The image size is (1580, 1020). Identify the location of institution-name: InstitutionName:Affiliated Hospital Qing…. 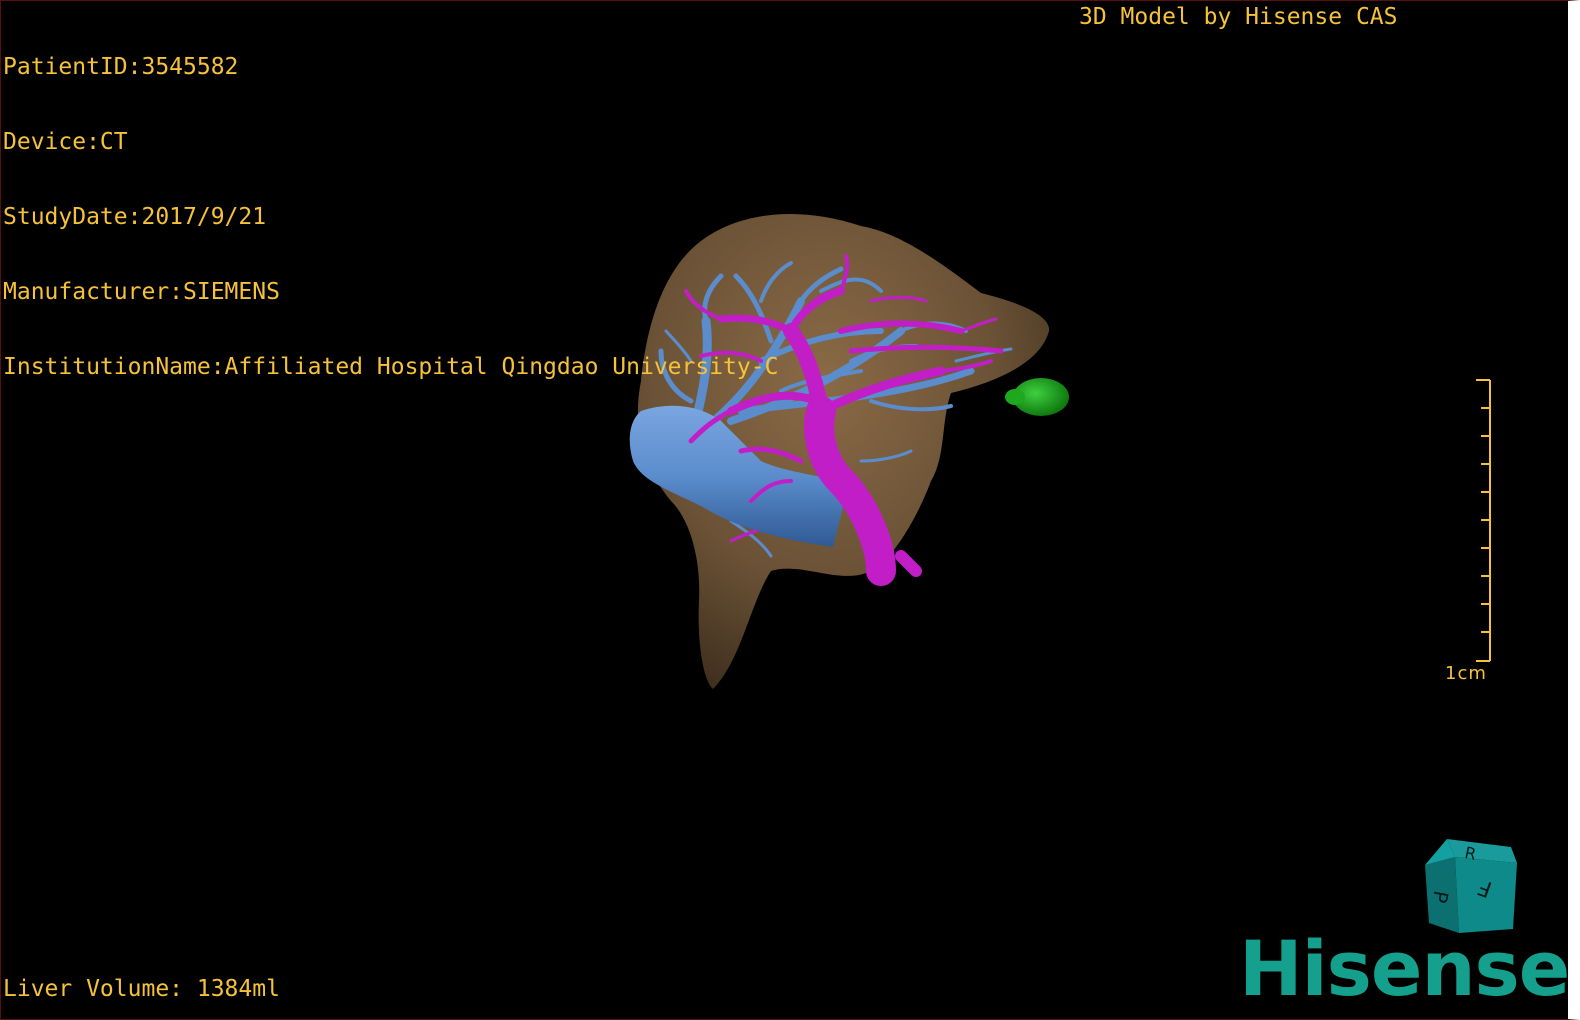
(391, 367).